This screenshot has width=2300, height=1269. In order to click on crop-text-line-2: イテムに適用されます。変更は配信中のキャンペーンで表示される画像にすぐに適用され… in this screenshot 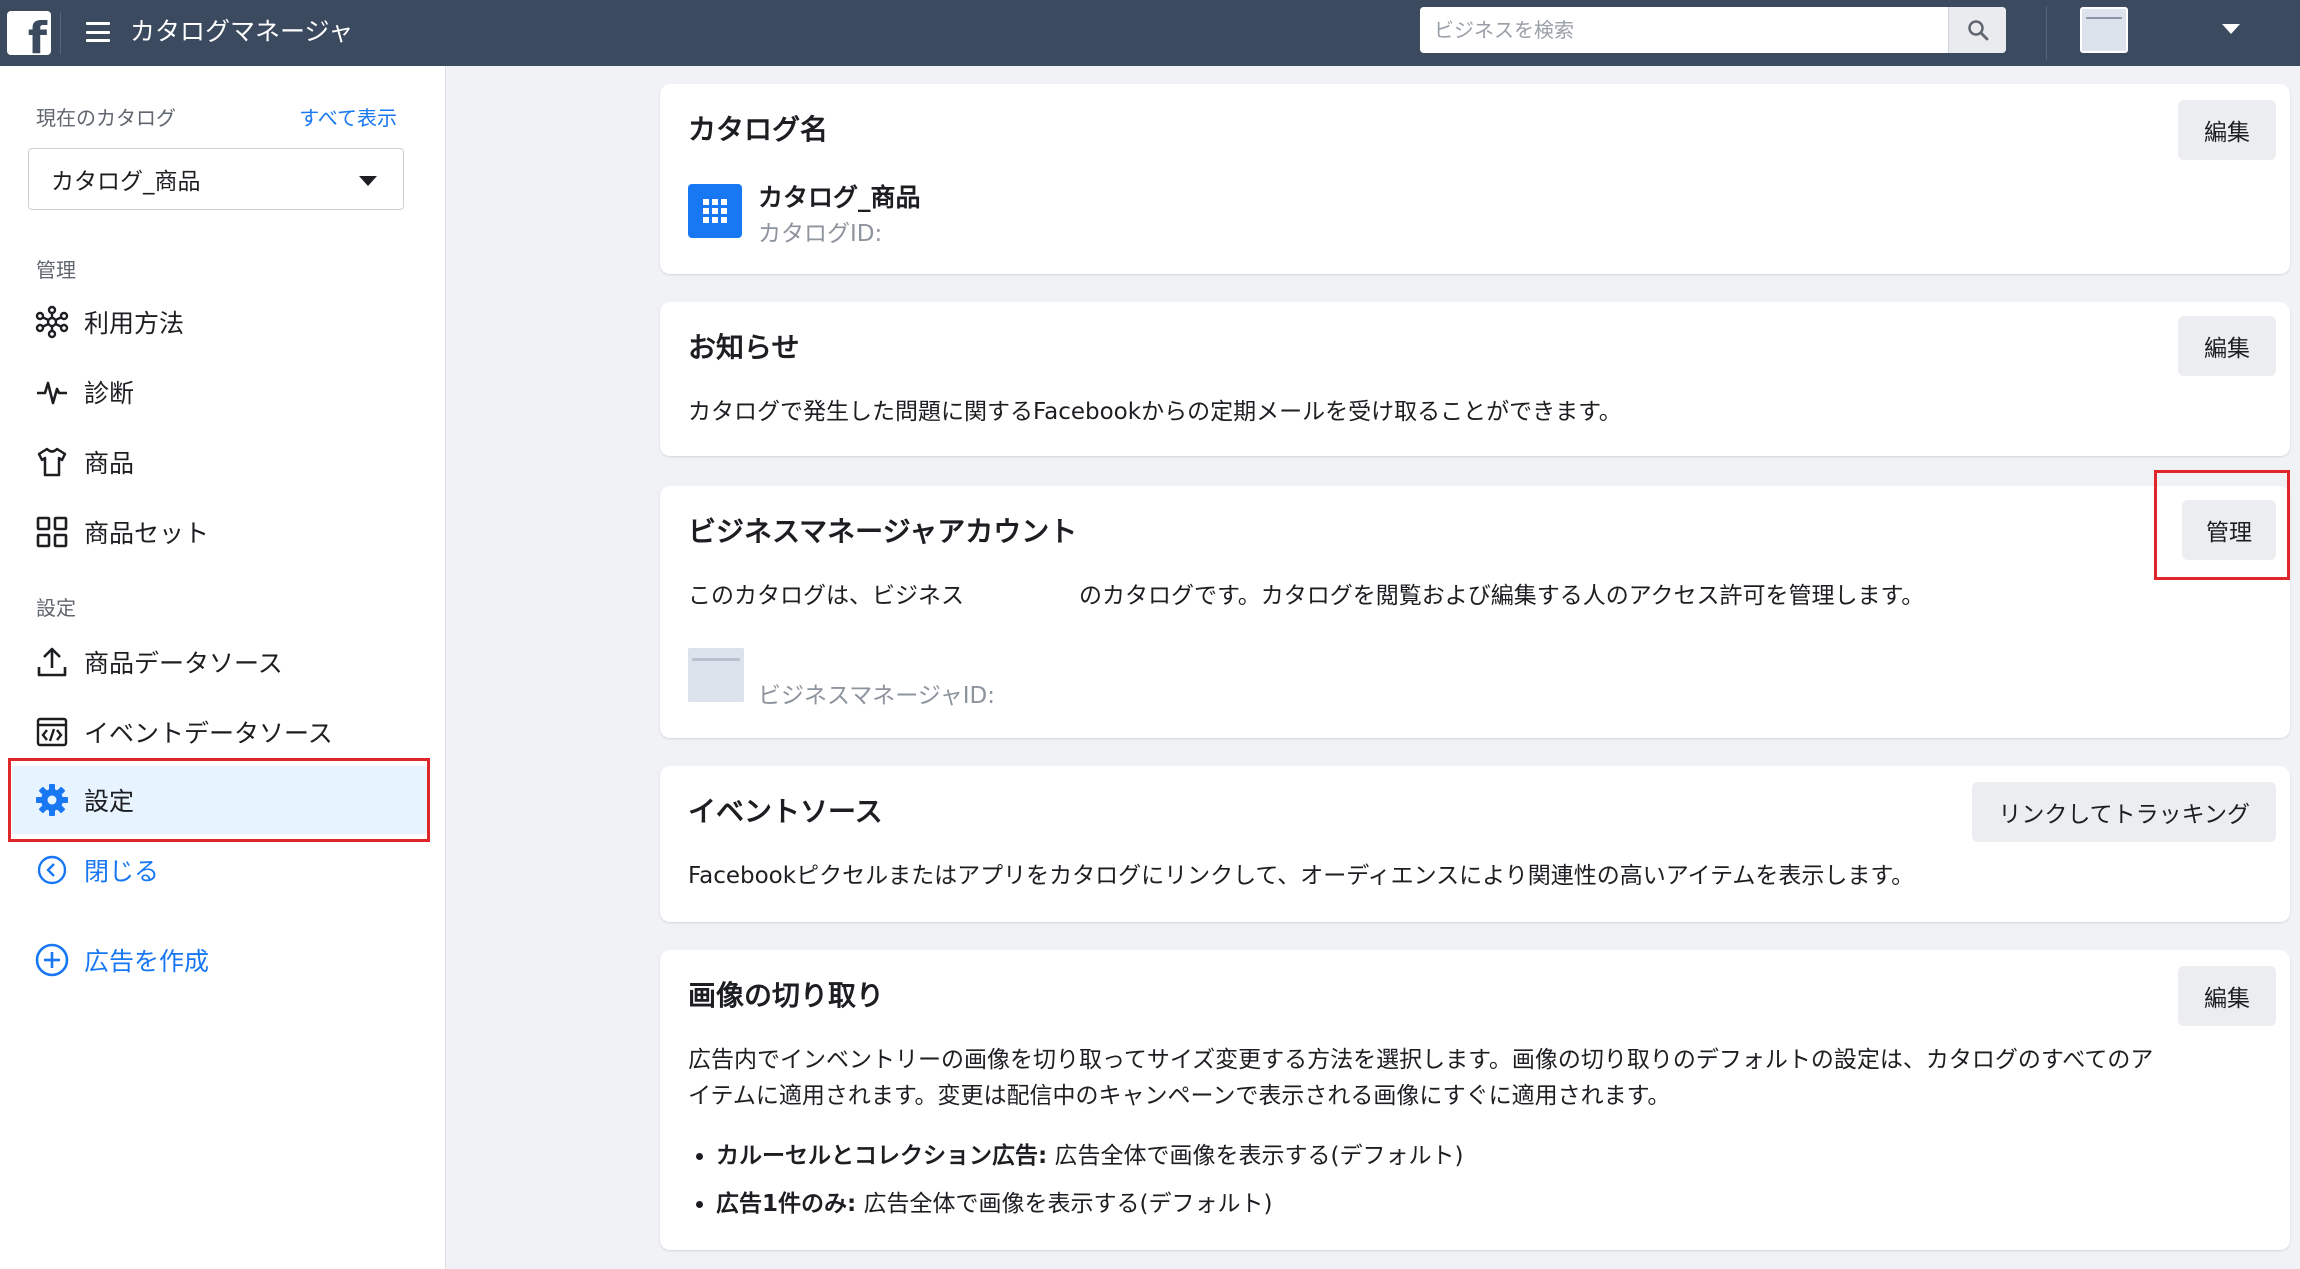, I will do `click(1179, 1096)`.